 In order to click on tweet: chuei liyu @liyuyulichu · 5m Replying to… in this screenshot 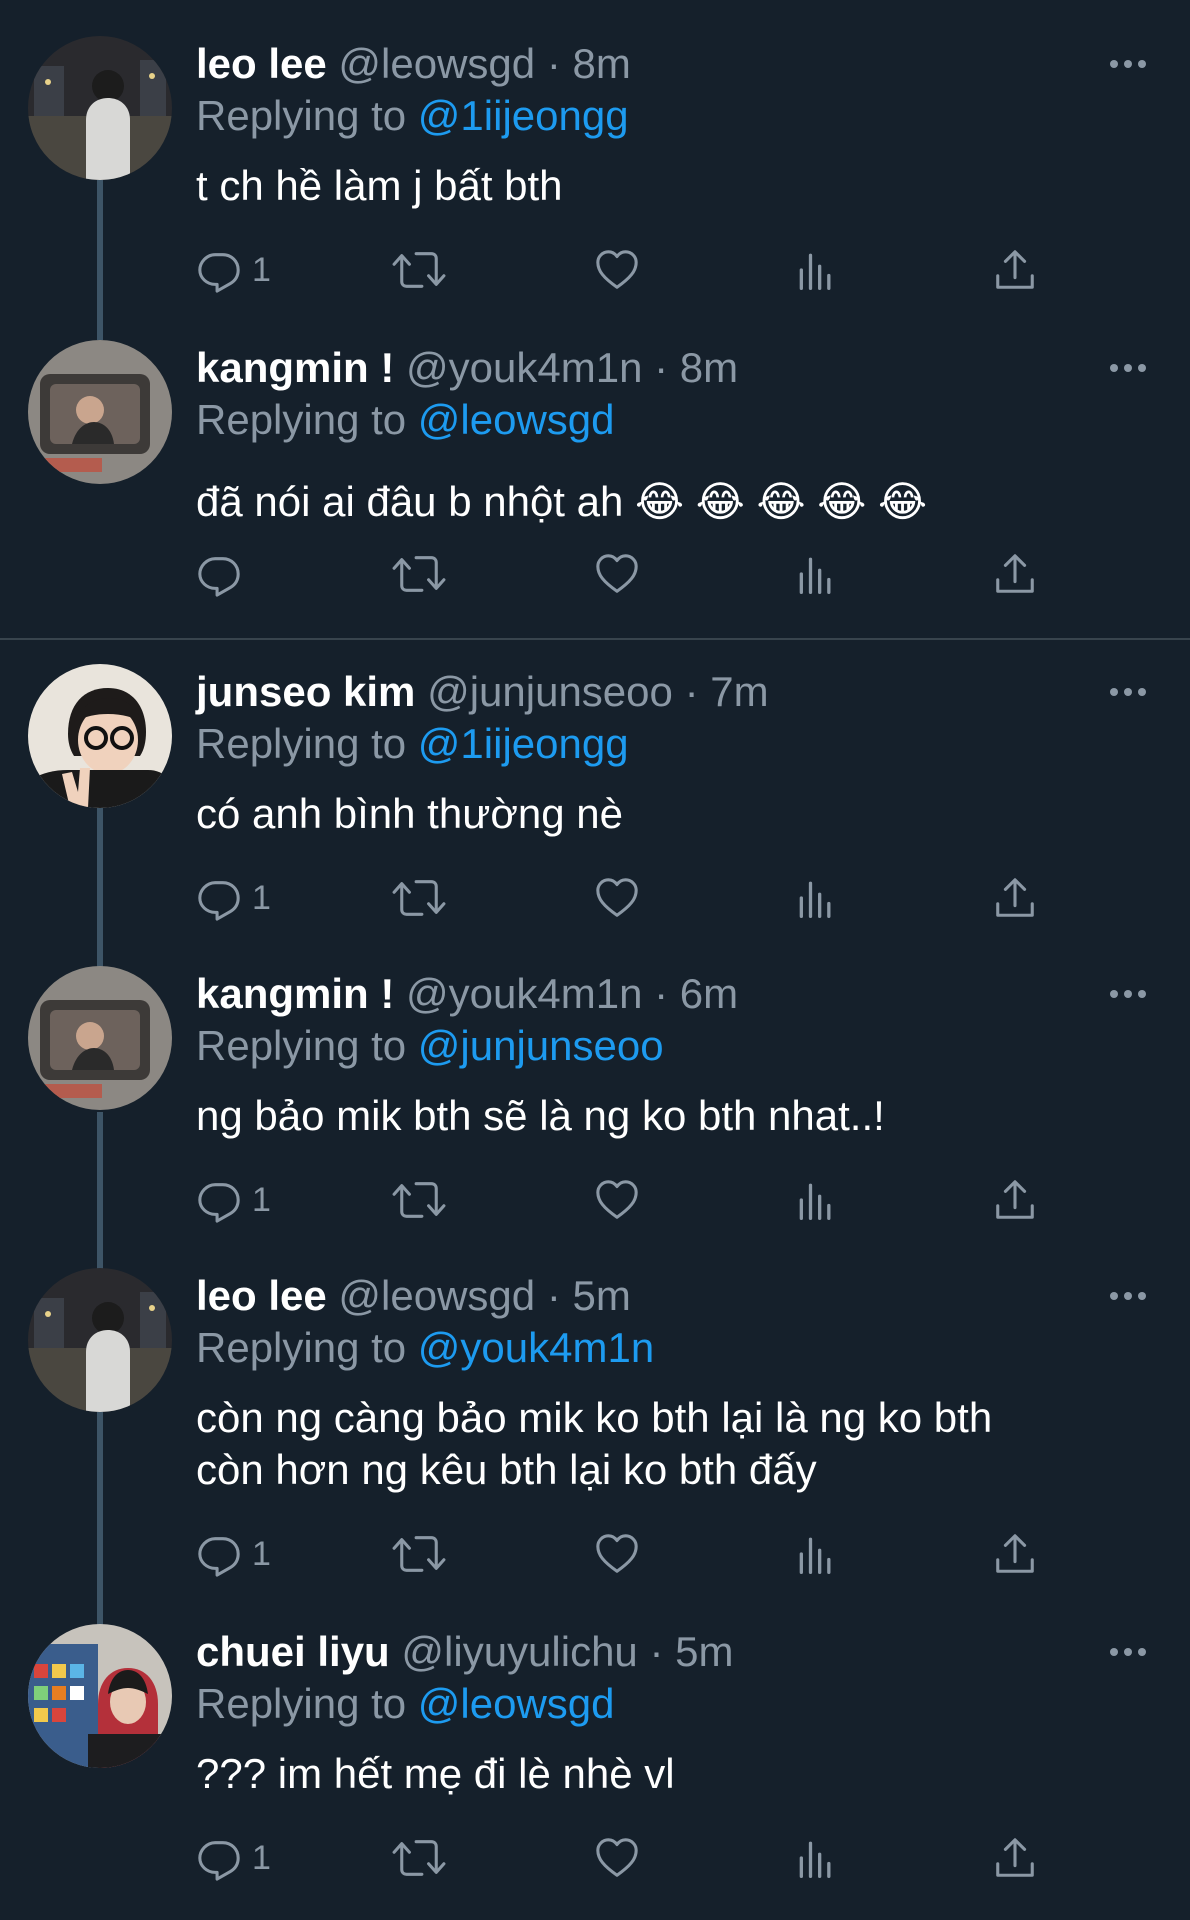, I will do `click(595, 1759)`.